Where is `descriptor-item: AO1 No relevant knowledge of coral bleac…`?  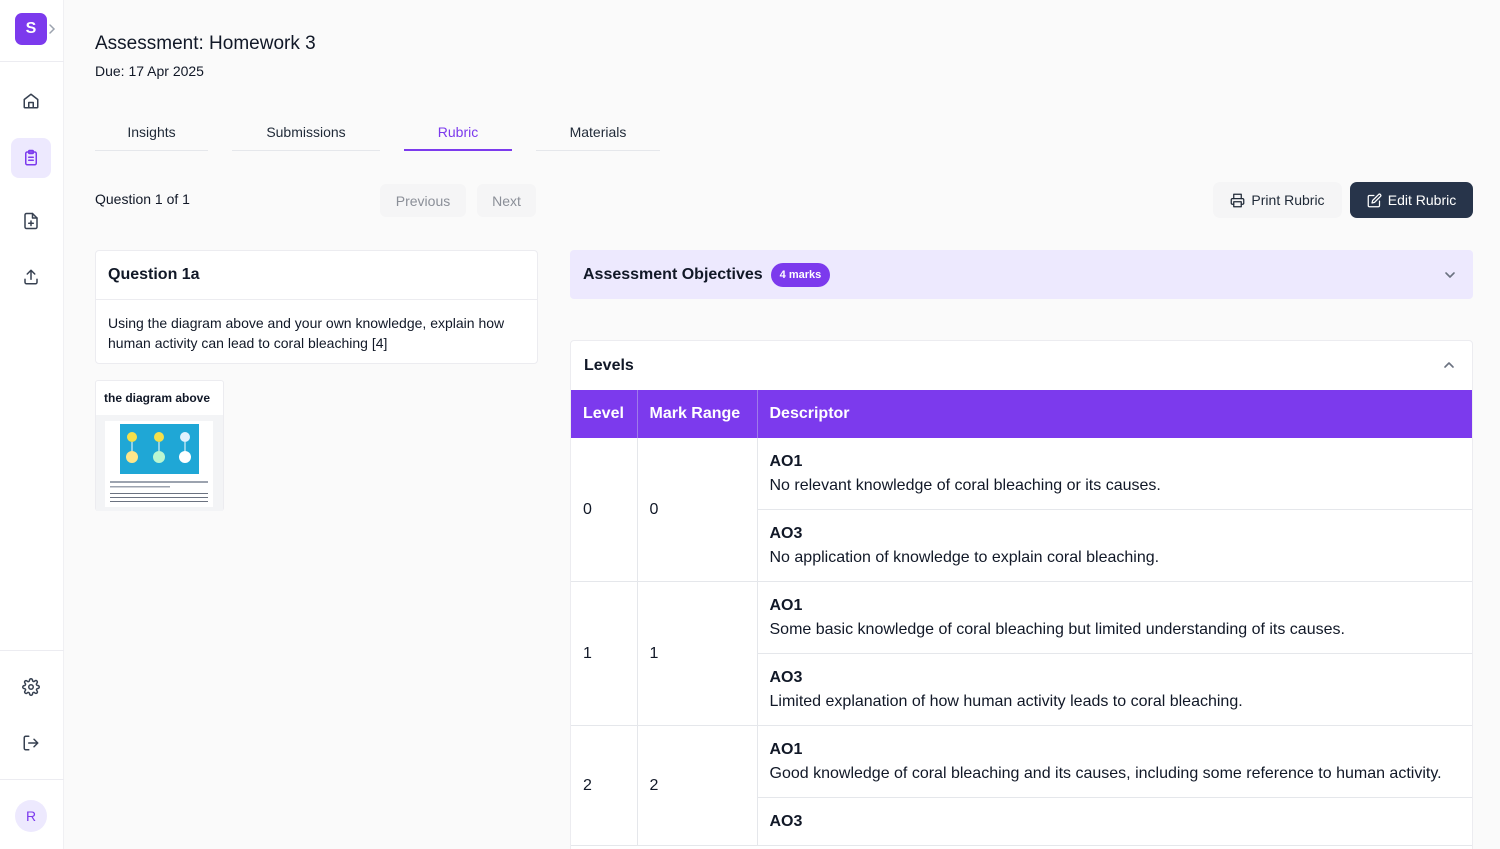 descriptor-item: AO1 No relevant knowledge of coral bleac… is located at coordinates (1114, 474).